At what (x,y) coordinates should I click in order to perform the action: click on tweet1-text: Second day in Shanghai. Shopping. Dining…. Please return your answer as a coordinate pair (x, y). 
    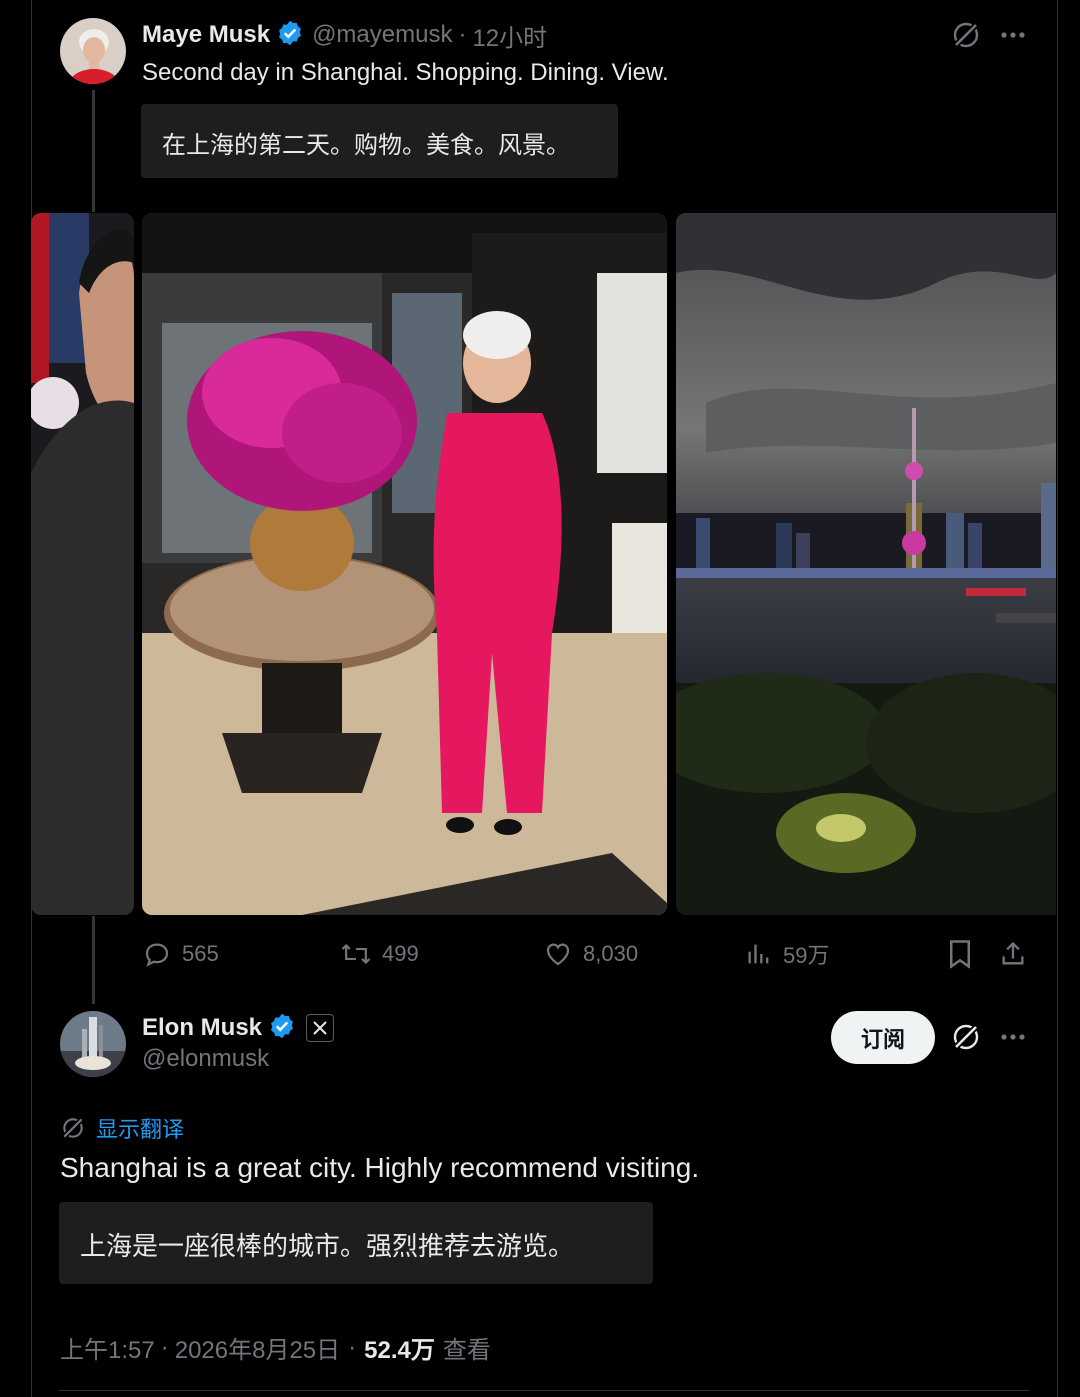
    Looking at the image, I should click on (405, 72).